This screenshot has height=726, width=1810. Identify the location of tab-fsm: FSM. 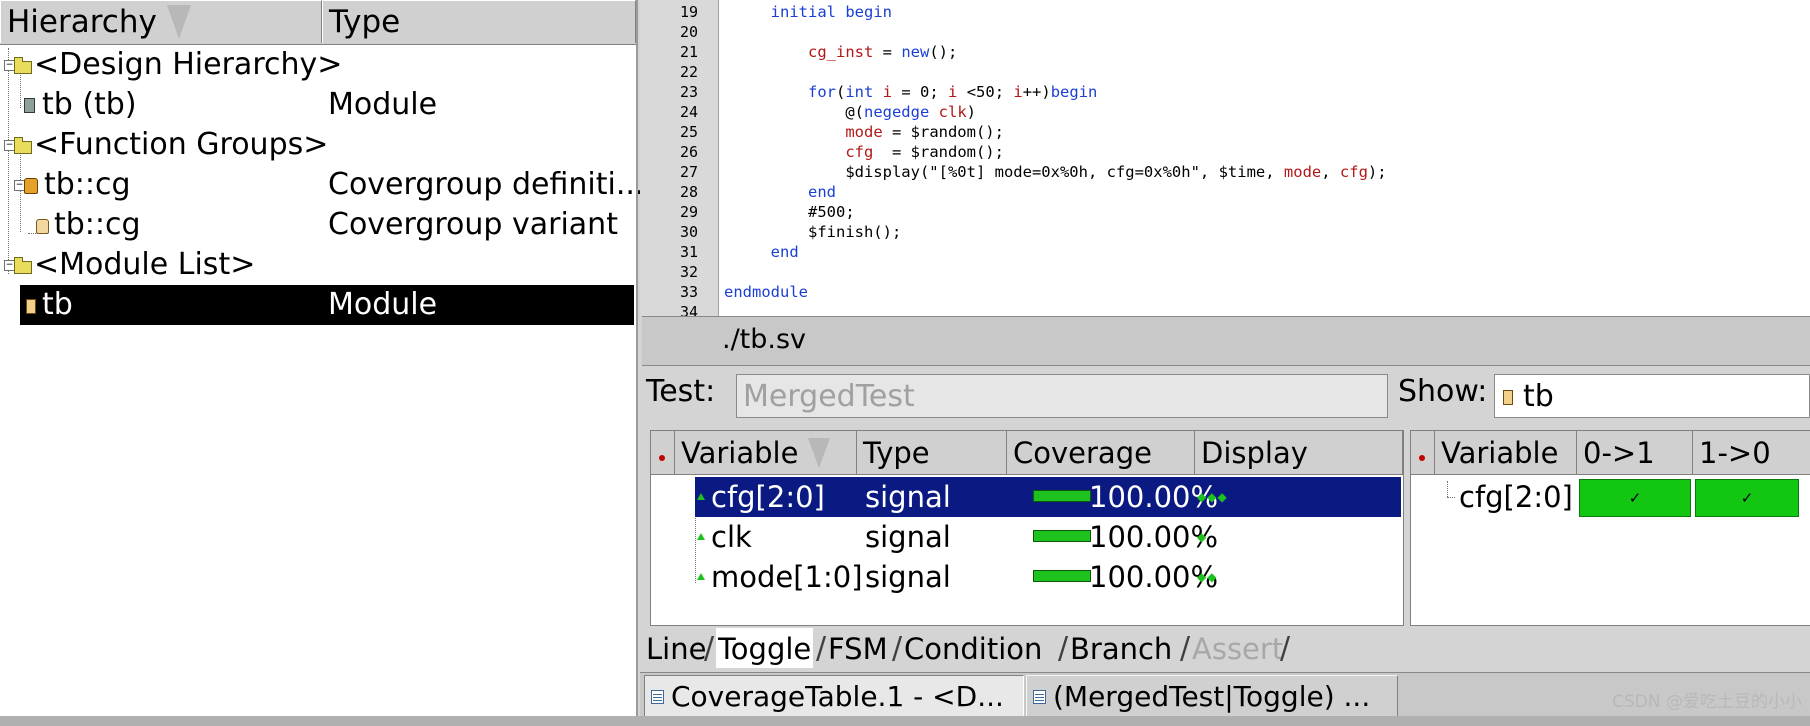
(858, 648).